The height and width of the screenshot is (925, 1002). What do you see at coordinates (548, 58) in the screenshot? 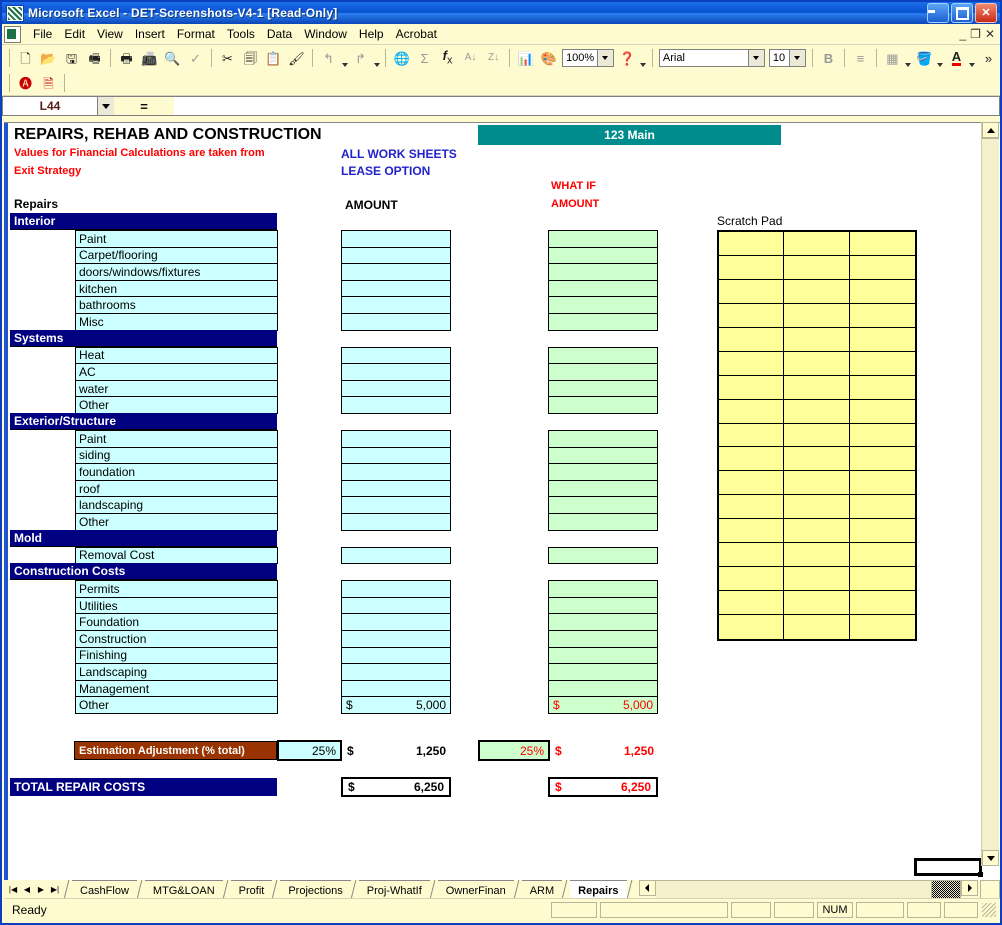
I see `drawing-icon: 🎨` at bounding box center [548, 58].